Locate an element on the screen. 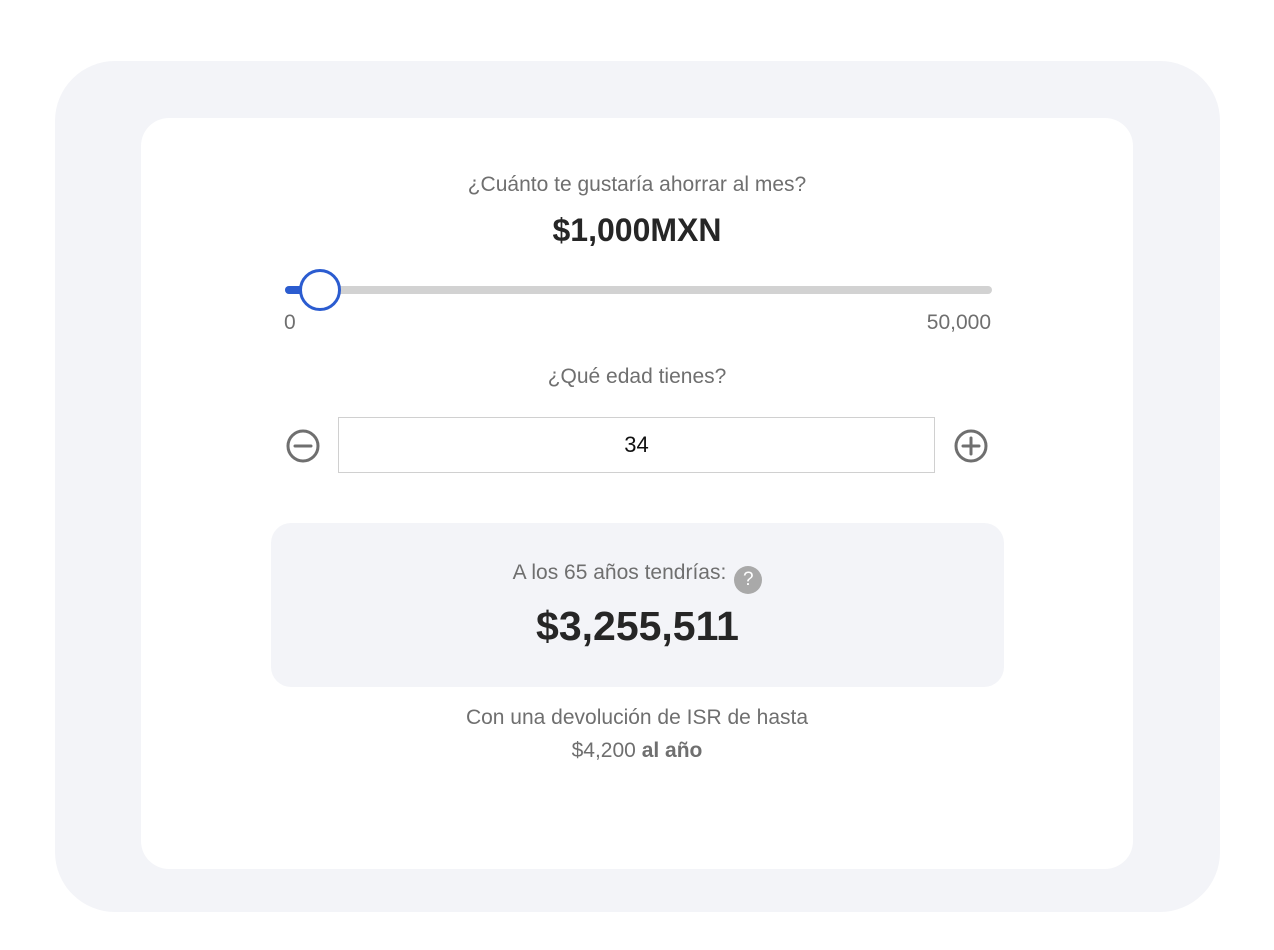  plus-circle-icon is located at coordinates (971, 446).